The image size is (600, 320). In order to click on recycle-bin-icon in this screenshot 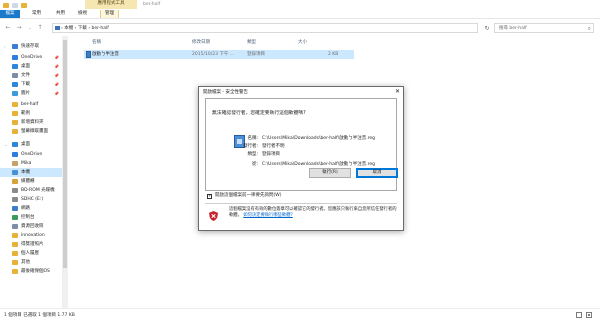, I will do `click(15, 226)`.